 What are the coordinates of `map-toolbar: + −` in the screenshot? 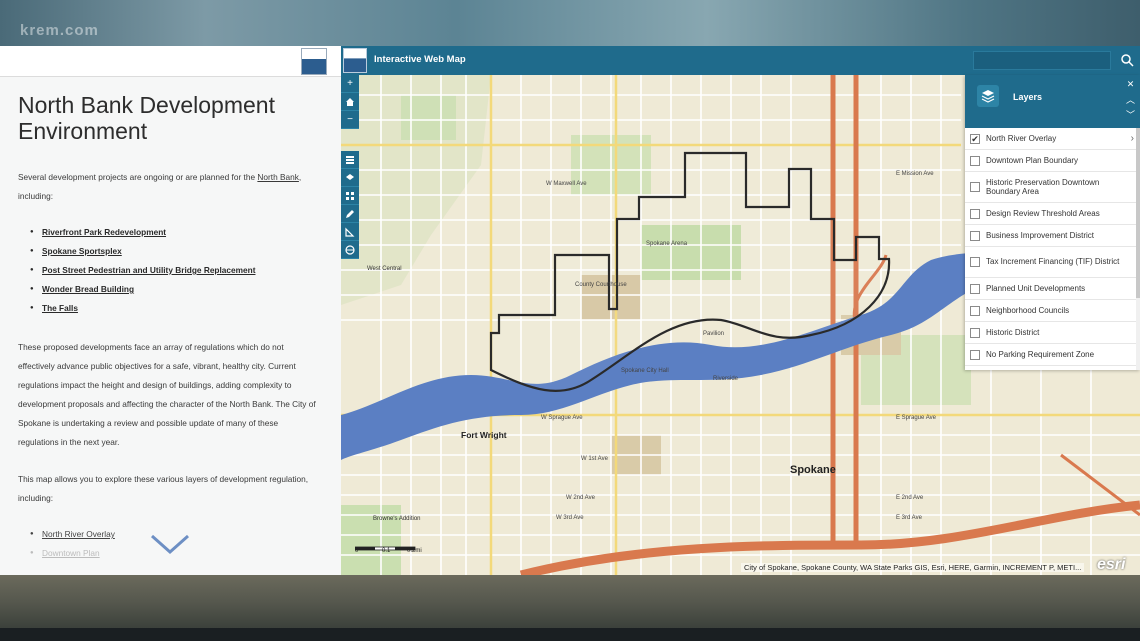 It's located at (350, 167).